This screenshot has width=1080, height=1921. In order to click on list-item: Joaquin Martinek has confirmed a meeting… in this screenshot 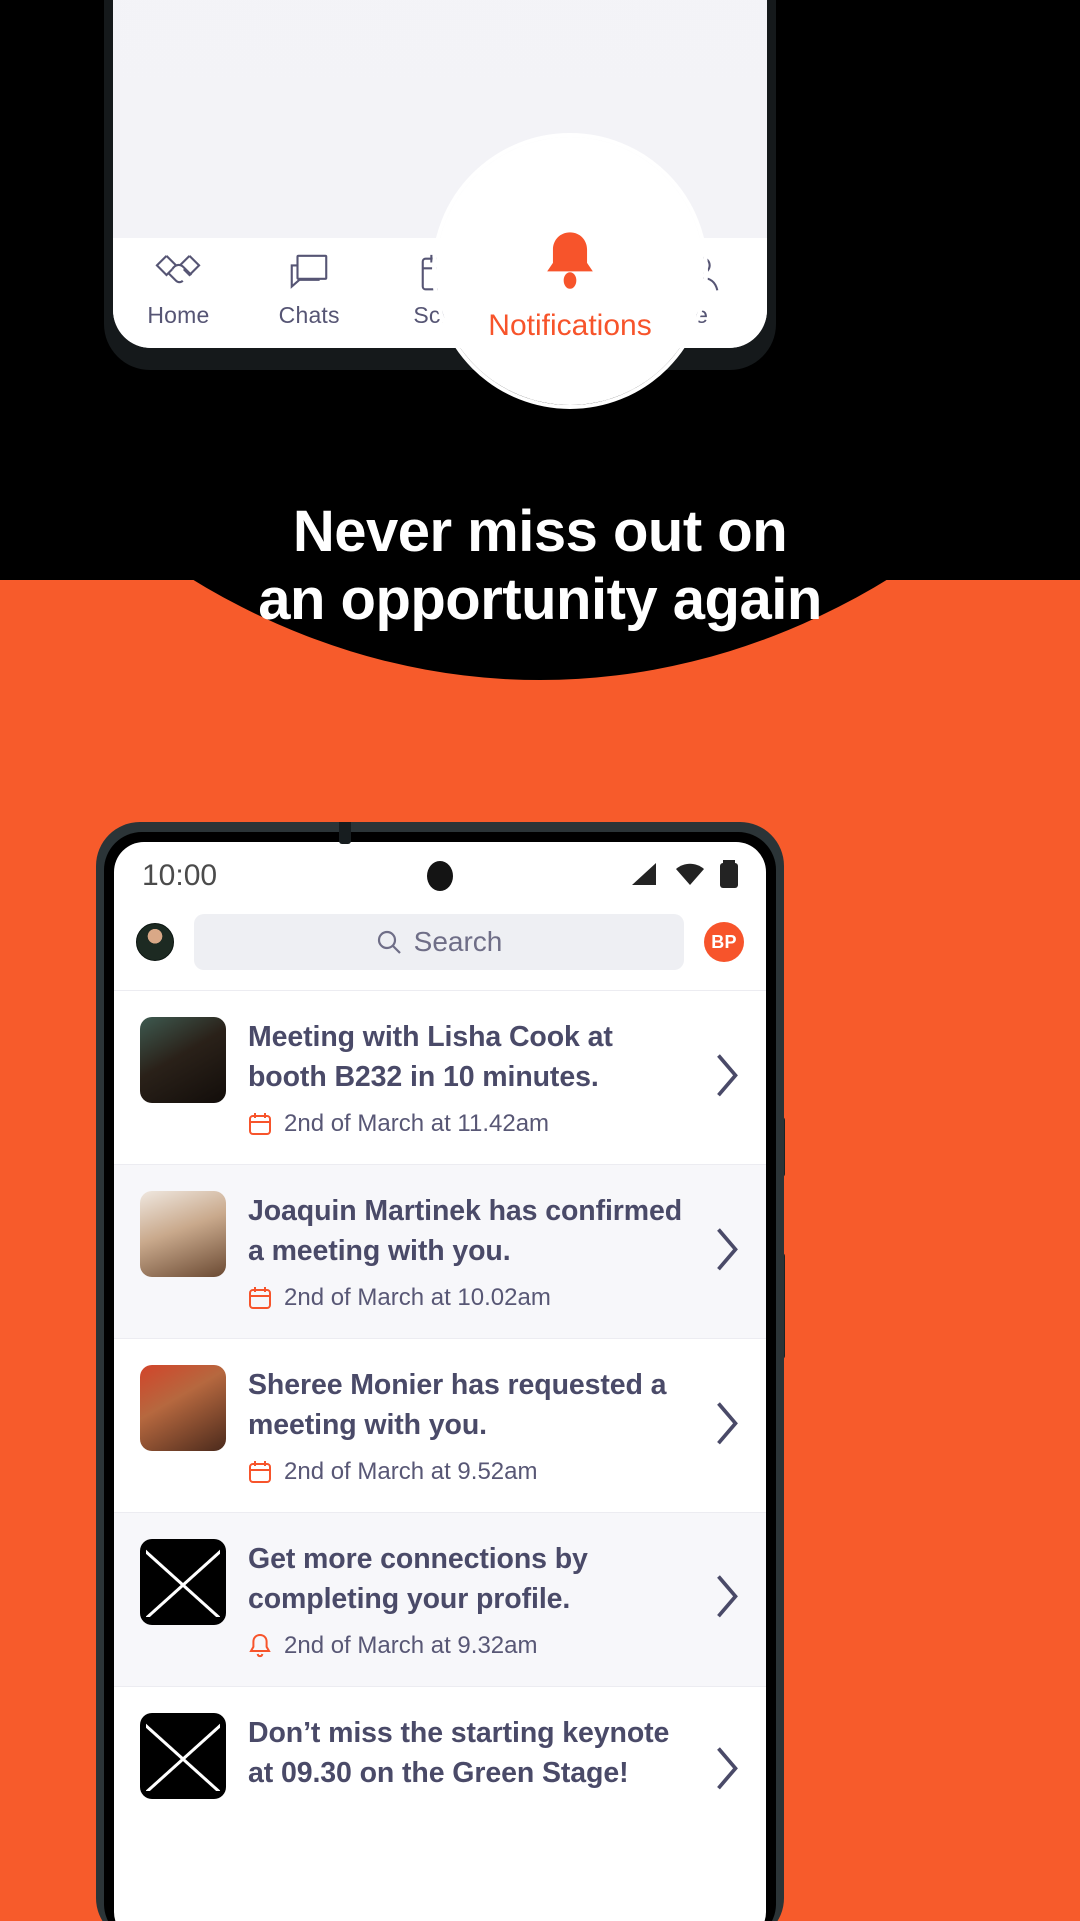, I will do `click(440, 1250)`.